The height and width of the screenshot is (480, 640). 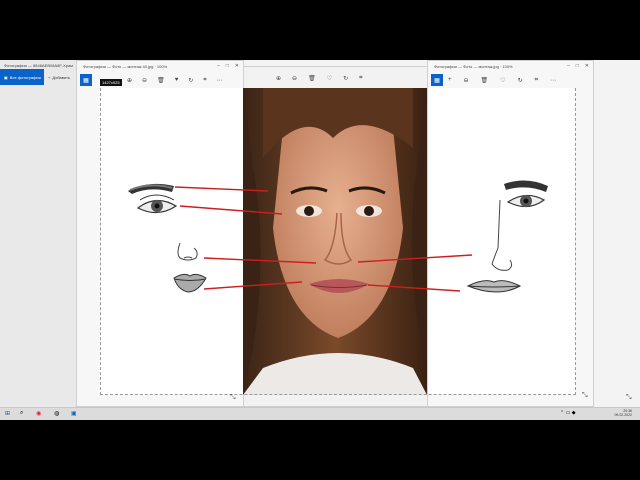 I want to click on photo-icon: ▣, so click(x=6, y=77).